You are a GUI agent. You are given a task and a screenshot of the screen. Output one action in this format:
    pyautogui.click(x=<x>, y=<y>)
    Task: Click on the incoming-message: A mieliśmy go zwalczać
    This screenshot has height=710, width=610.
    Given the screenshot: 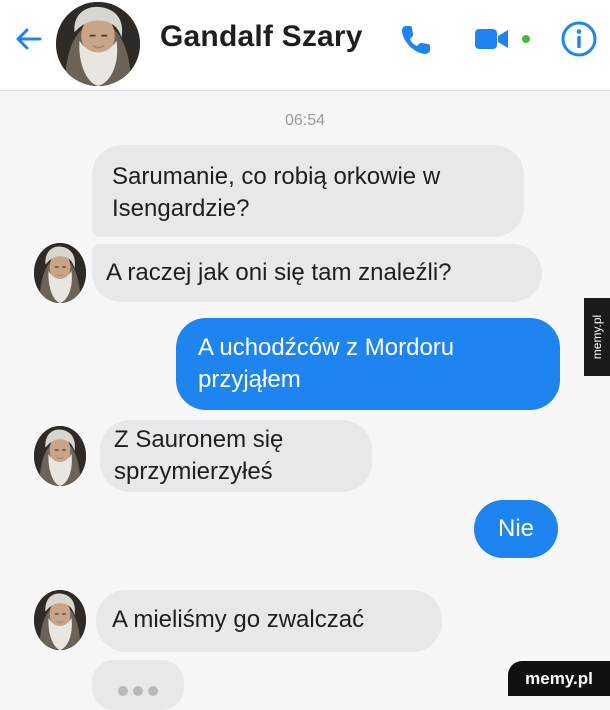 What is the action you would take?
    pyautogui.click(x=269, y=621)
    